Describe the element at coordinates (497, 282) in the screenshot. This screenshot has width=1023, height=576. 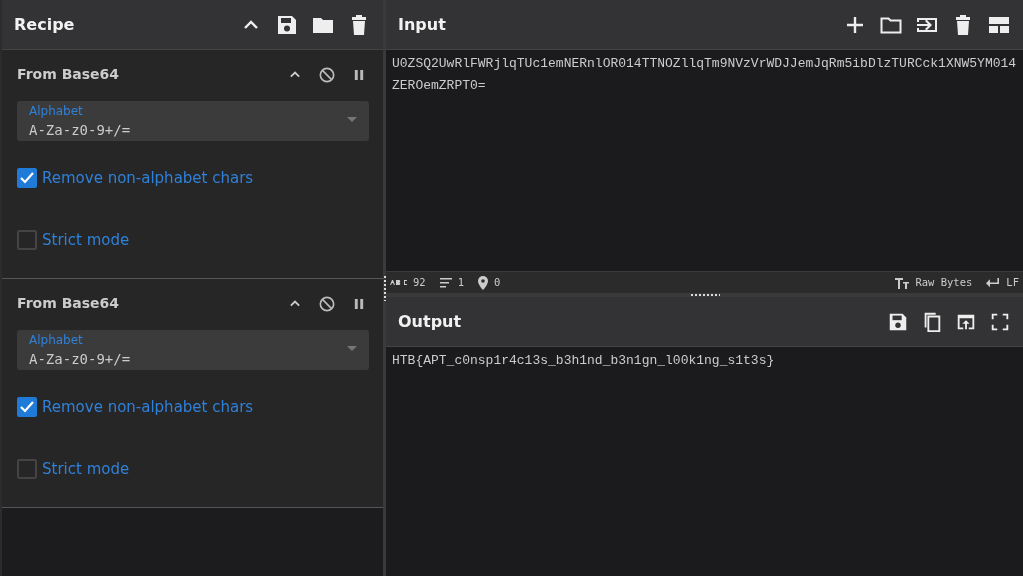
I see `cursor-position: 0` at that location.